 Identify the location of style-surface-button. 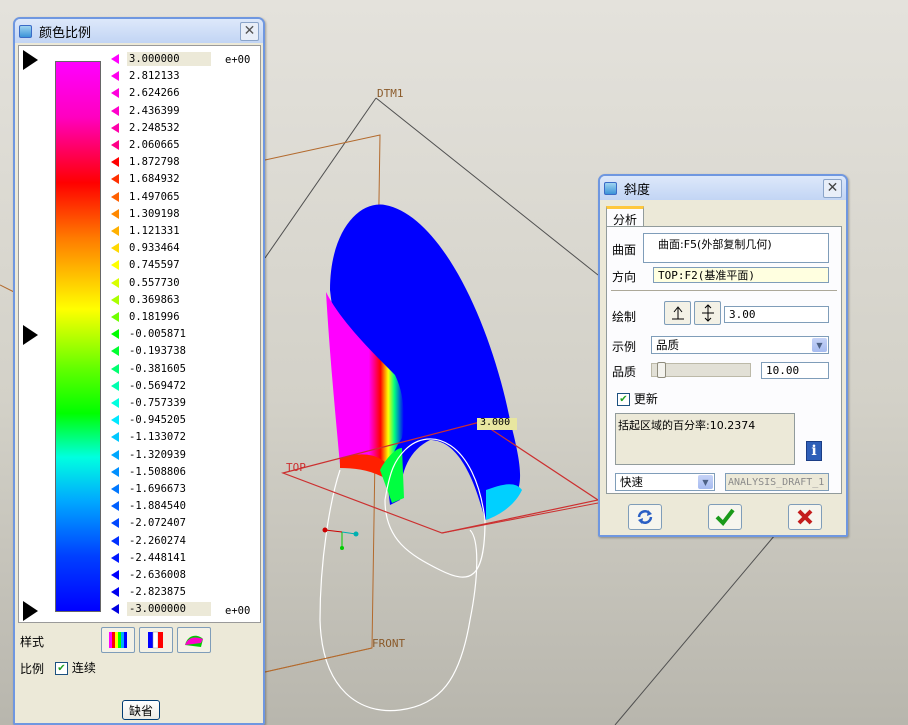
(194, 640).